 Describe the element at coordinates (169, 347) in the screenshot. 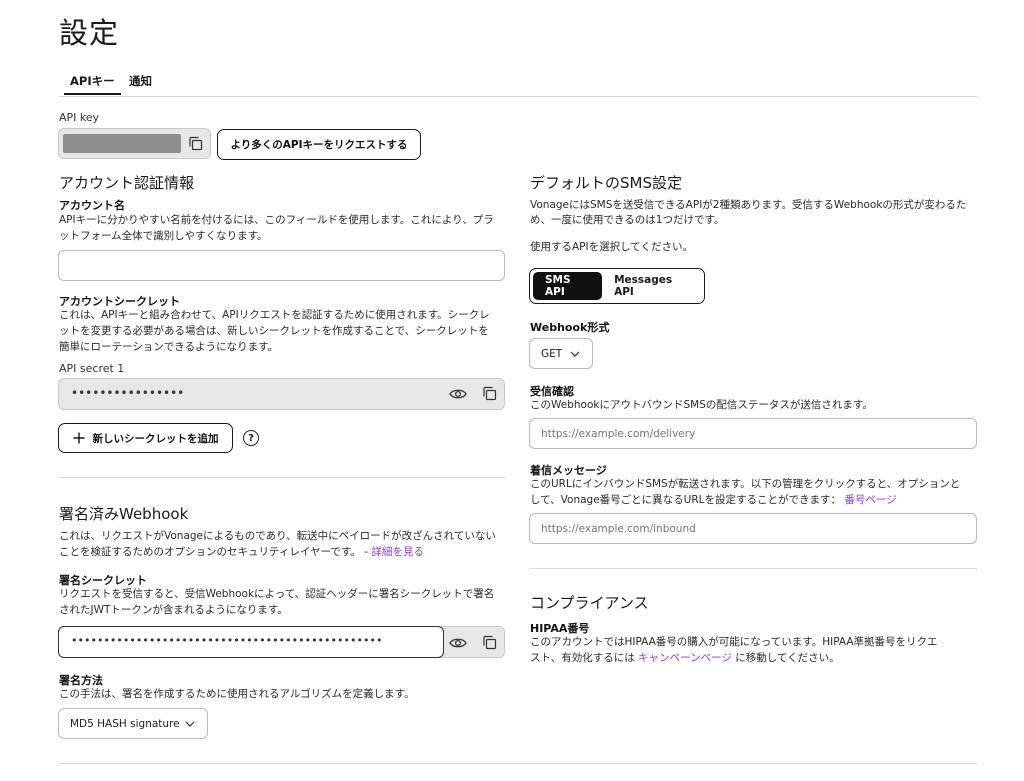

I see `account-secret-desc-3: 簡単にローテーションできるようになります。` at that location.